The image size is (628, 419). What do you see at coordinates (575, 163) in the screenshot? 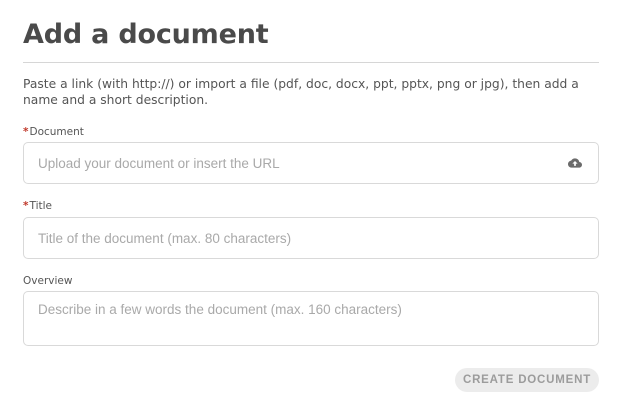
I see `cloud-upload-icon` at bounding box center [575, 163].